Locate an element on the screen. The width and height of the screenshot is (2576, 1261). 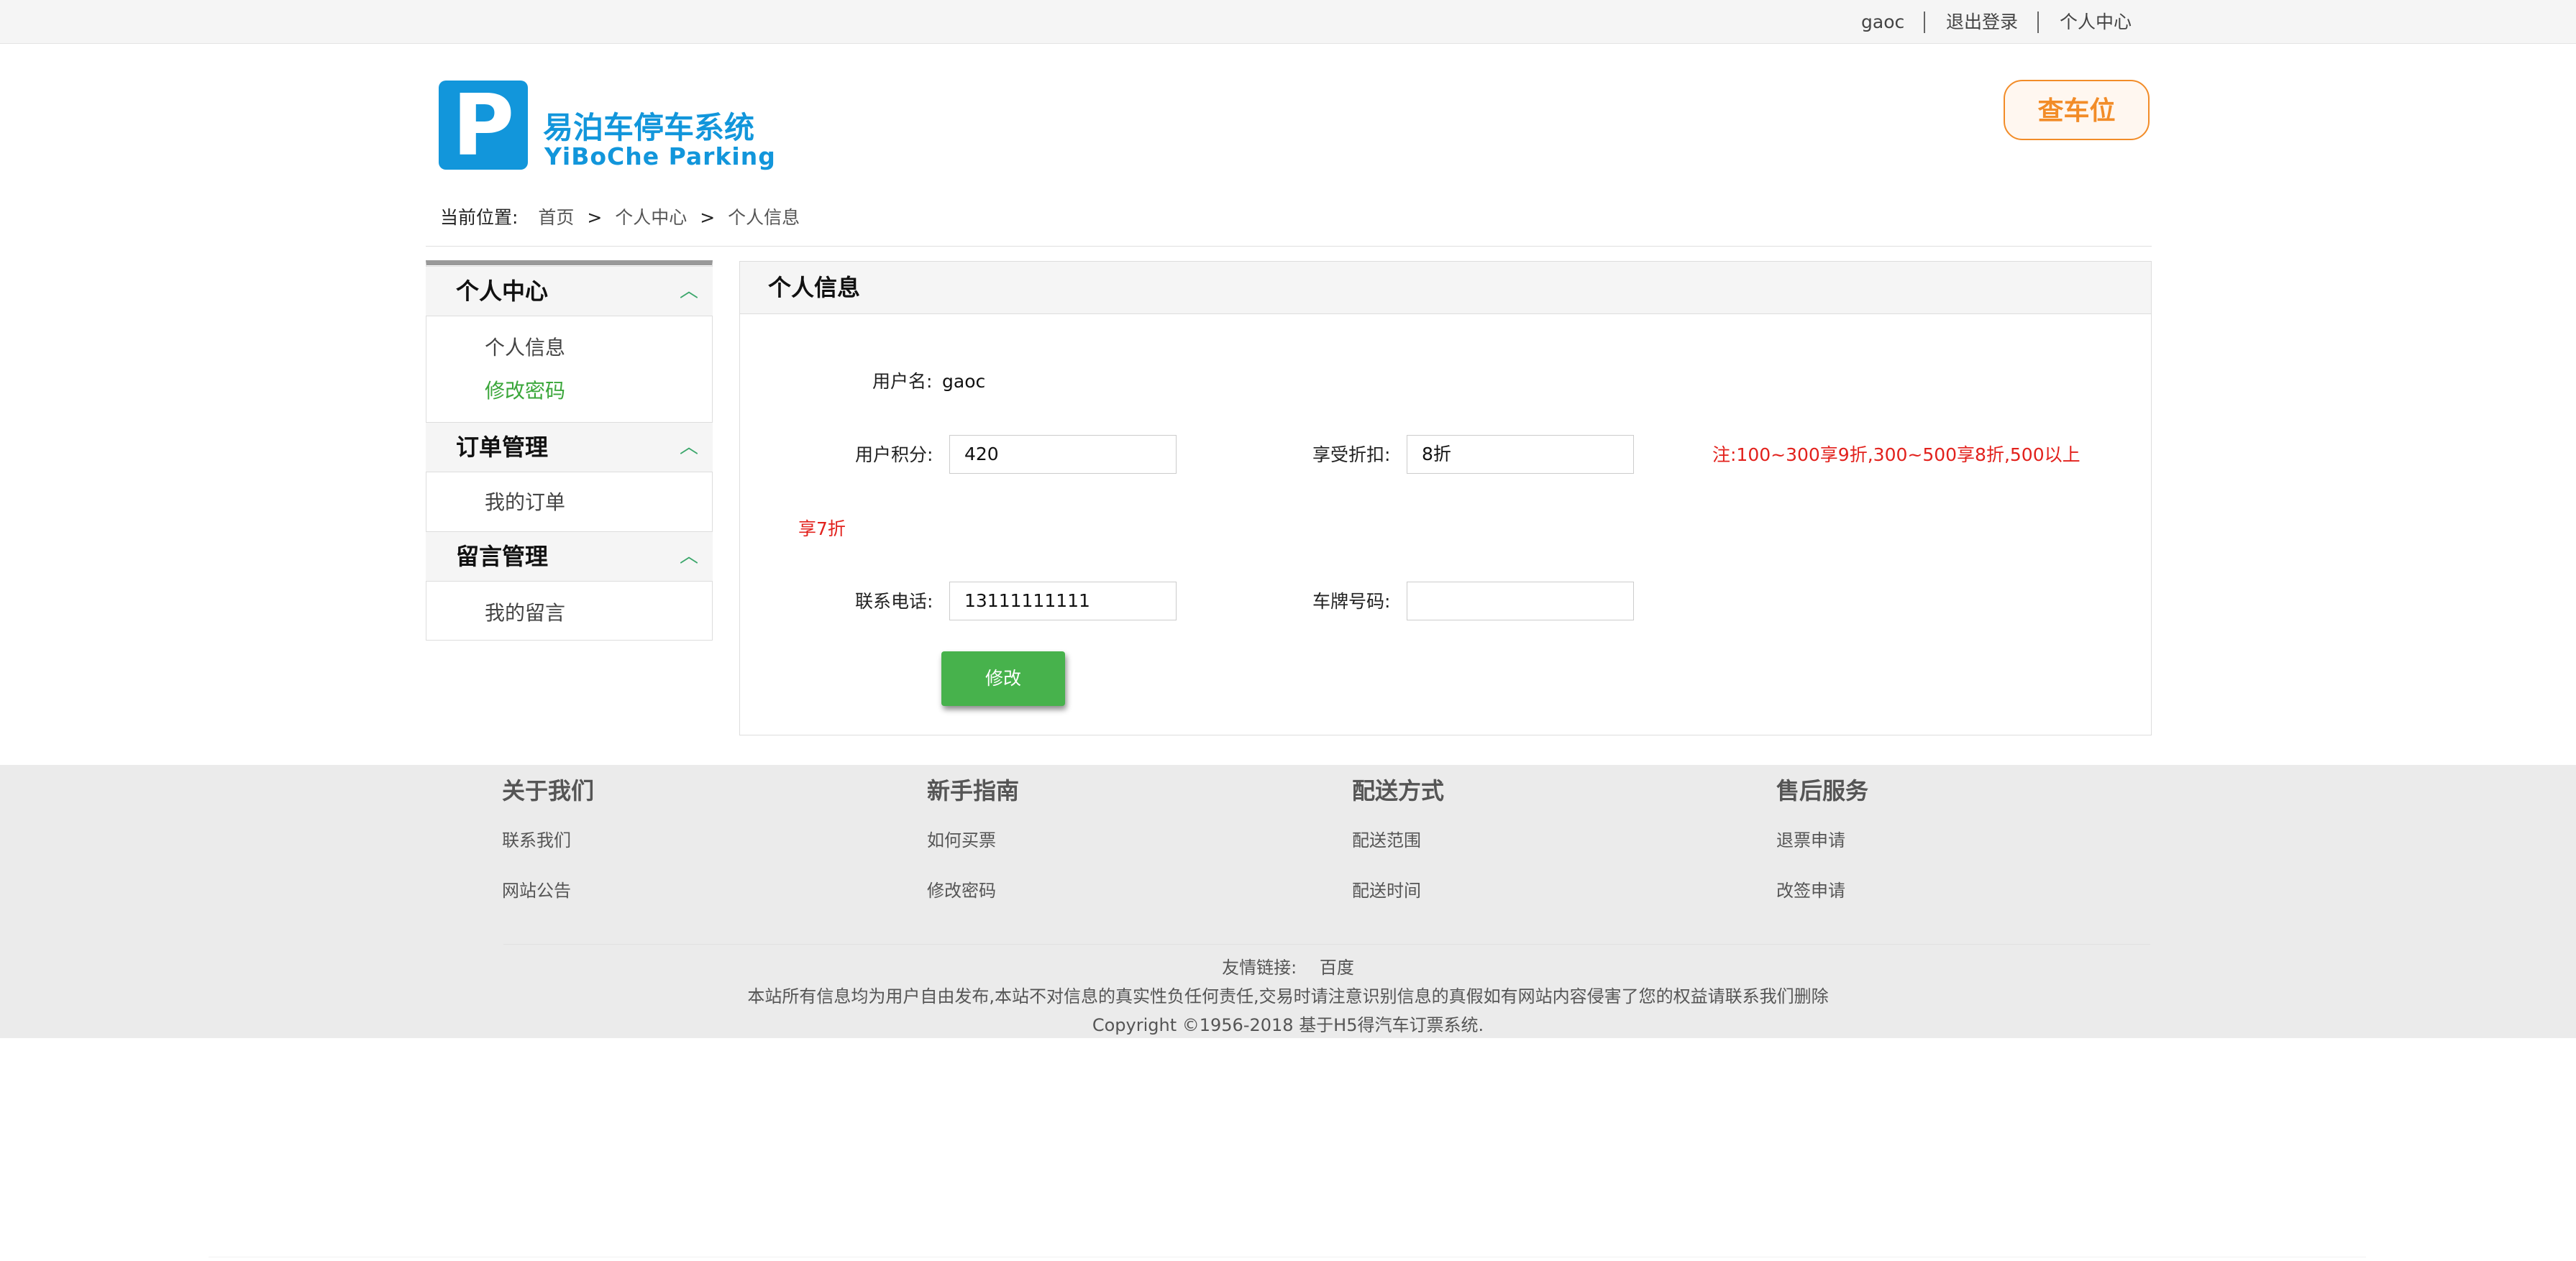
points-field: 420 is located at coordinates (1063, 454).